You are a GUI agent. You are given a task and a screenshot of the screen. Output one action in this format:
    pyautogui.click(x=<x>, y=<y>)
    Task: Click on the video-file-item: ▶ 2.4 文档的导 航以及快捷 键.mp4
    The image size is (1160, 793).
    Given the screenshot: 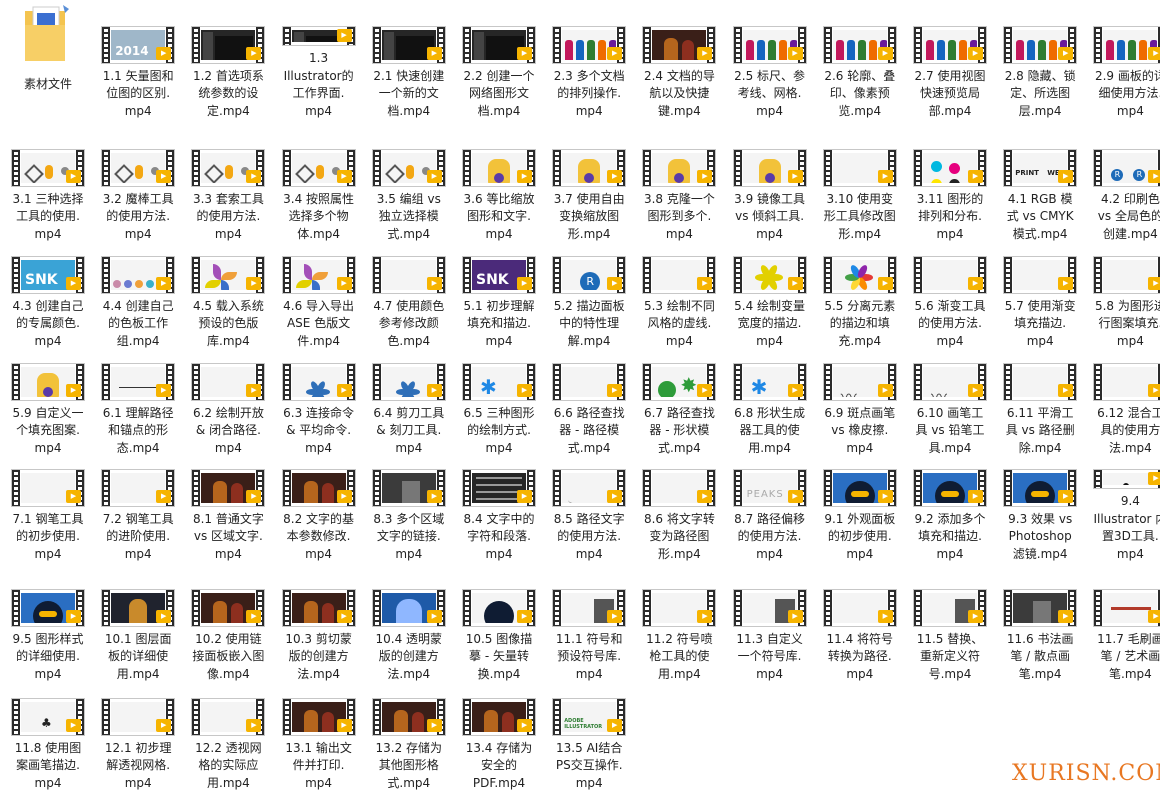 What is the action you would take?
    pyautogui.click(x=679, y=60)
    